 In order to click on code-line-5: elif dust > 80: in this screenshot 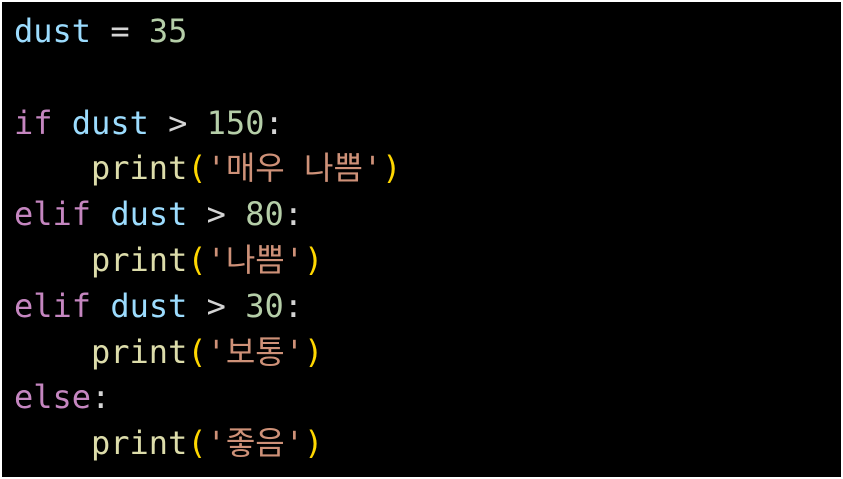, I will do `click(427, 215)`.